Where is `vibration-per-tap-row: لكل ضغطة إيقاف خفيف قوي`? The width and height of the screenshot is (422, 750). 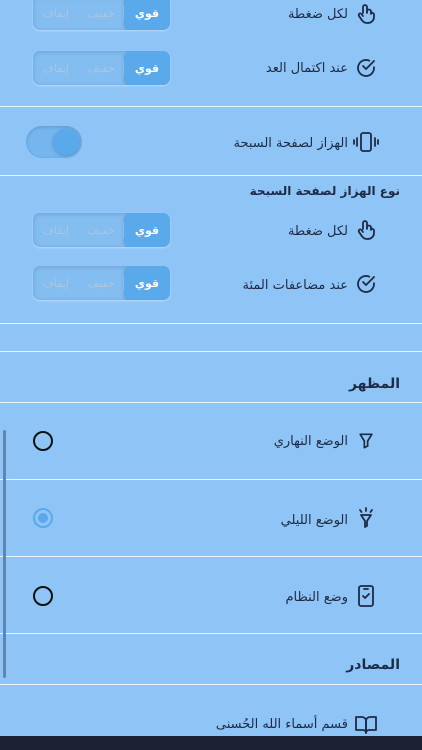 vibration-per-tap-row: لكل ضغطة إيقاف خفيف قوي is located at coordinates (211, 230).